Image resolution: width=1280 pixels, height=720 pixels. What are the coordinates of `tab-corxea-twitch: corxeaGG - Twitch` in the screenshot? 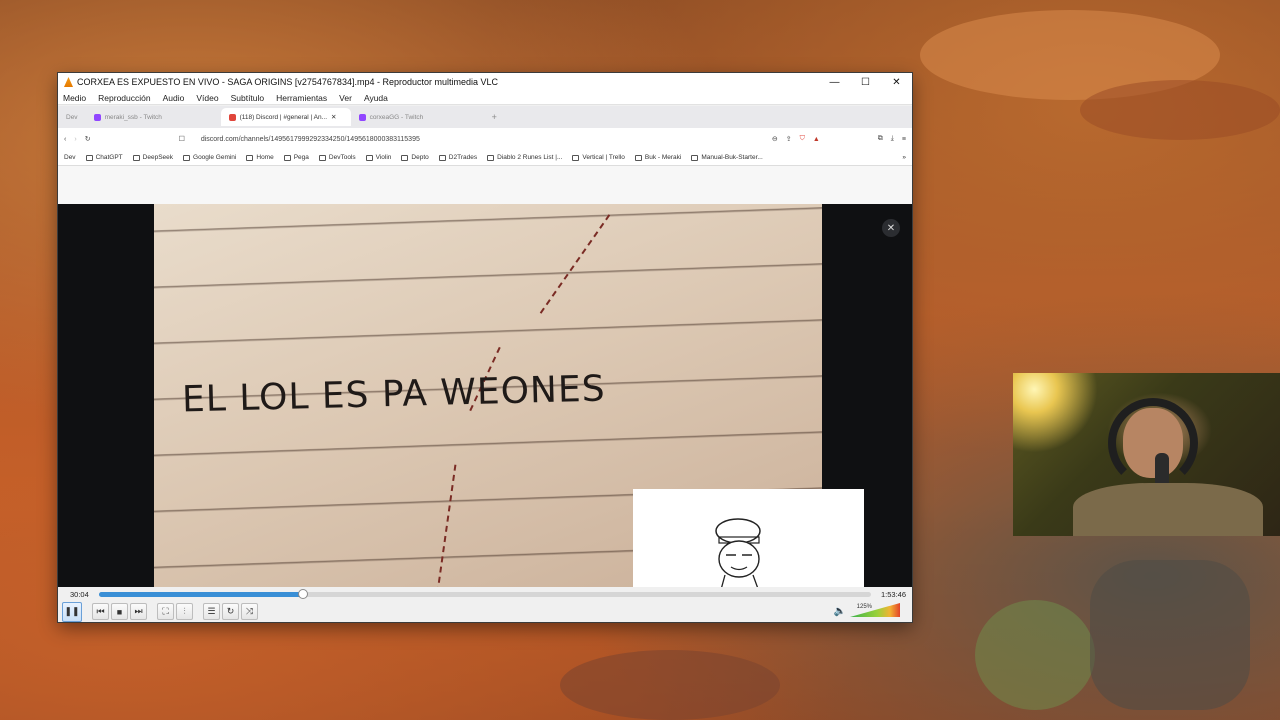 It's located at (418, 117).